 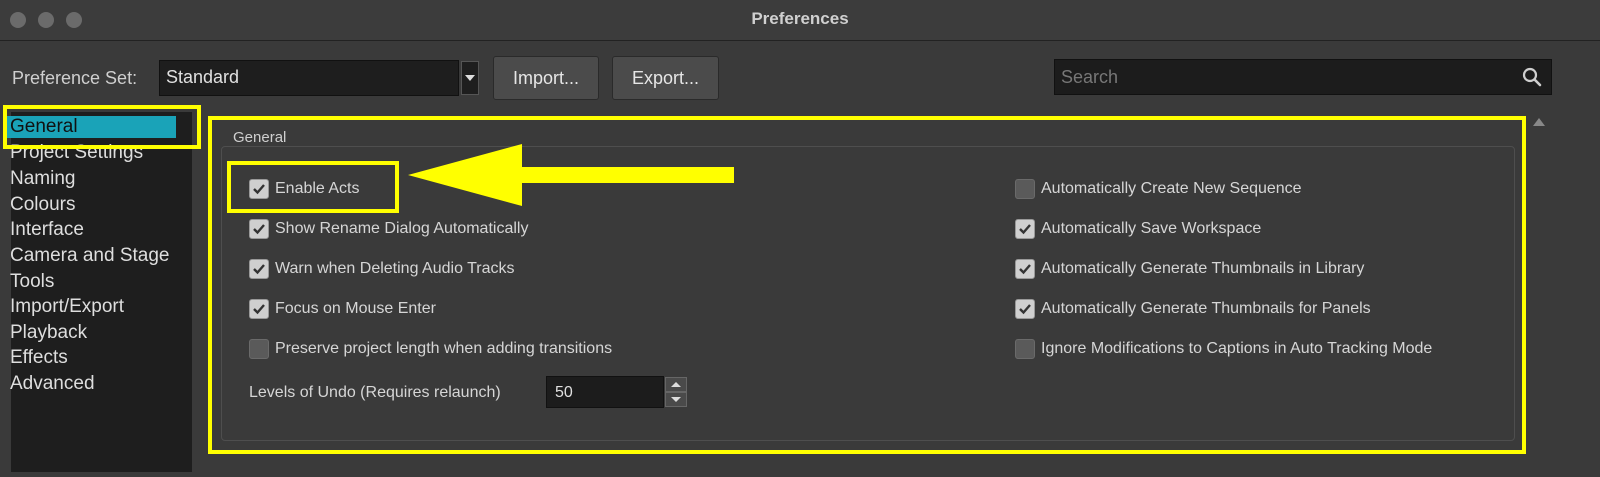 What do you see at coordinates (42, 179) in the screenshot?
I see `sidebar-item-naming: Naming` at bounding box center [42, 179].